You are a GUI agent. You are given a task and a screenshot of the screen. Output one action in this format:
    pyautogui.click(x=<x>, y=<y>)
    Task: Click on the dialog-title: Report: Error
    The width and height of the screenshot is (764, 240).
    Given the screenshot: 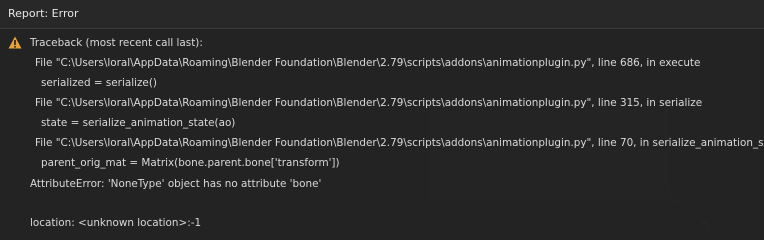 What is the action you would take?
    pyautogui.click(x=43, y=13)
    